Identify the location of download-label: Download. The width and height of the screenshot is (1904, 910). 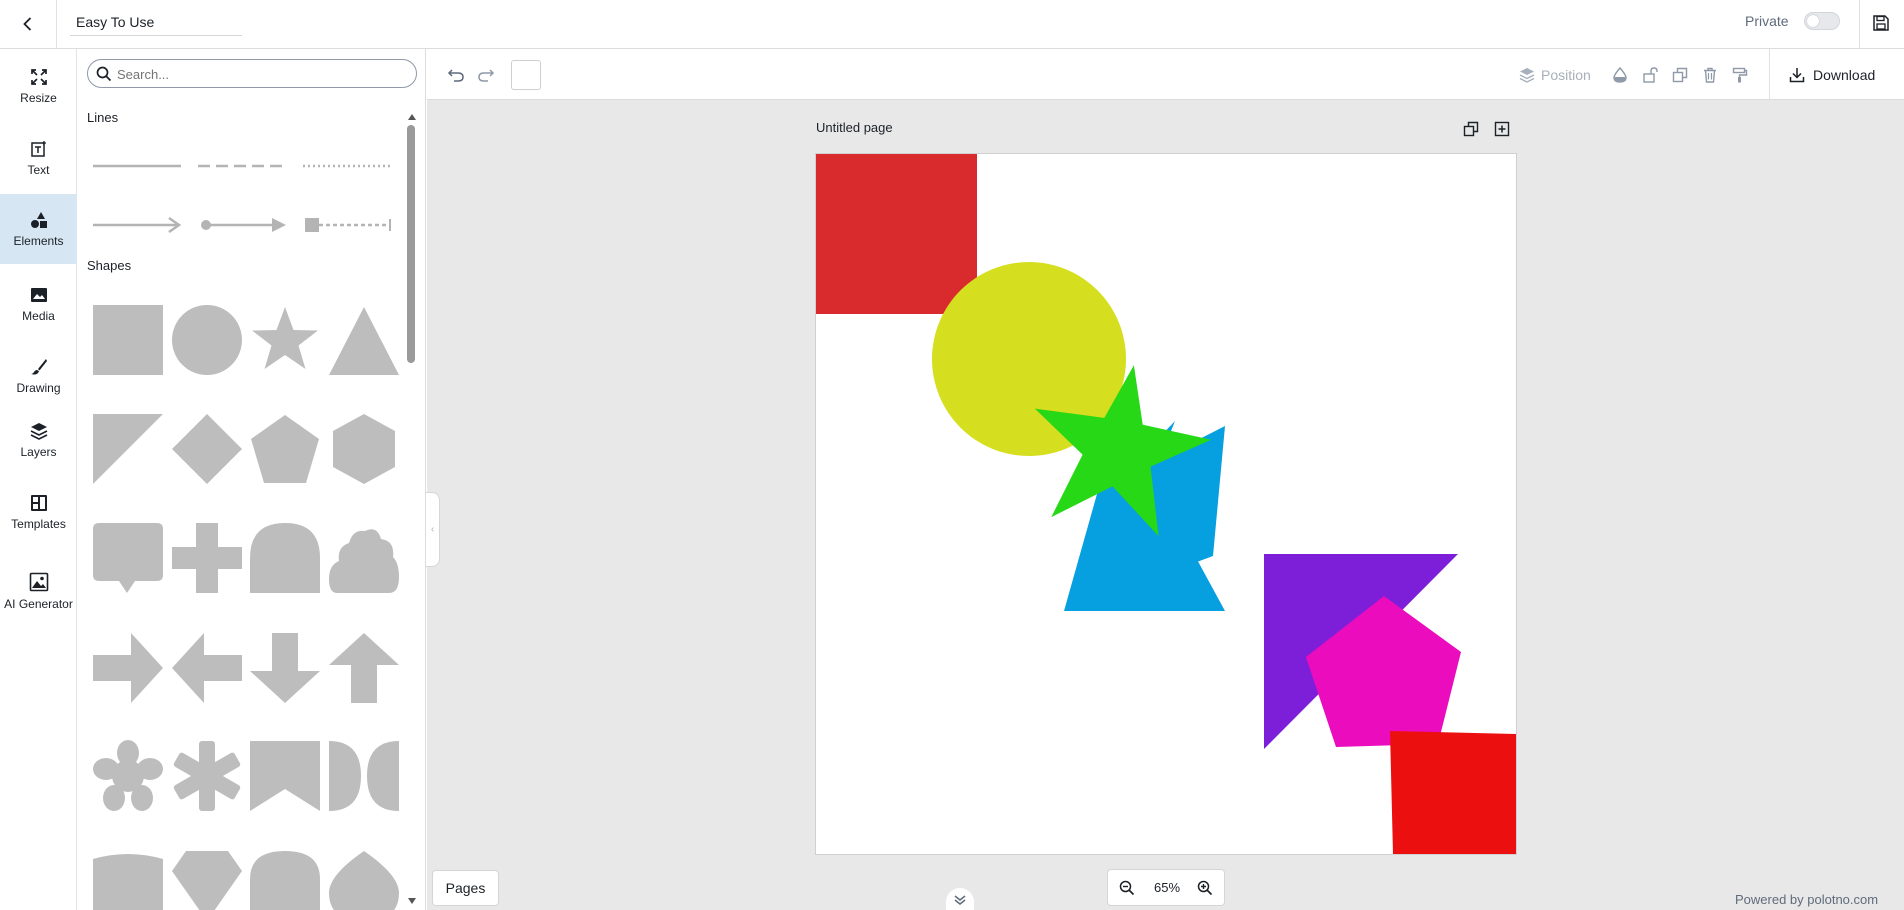
(1844, 75).